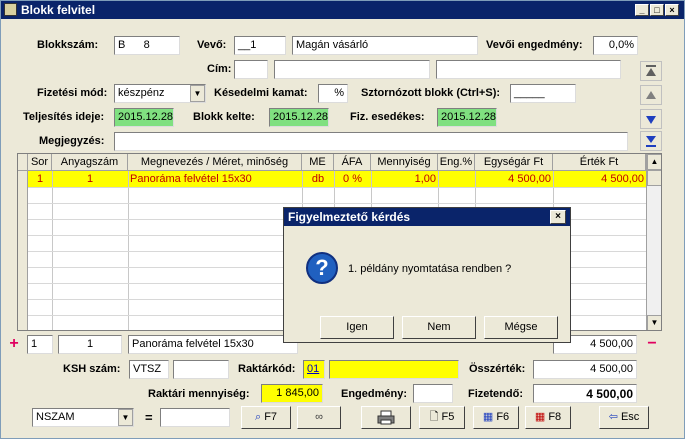 The image size is (685, 439). What do you see at coordinates (141, 93) in the screenshot?
I see `fizetesi-mod-value: készpénz` at bounding box center [141, 93].